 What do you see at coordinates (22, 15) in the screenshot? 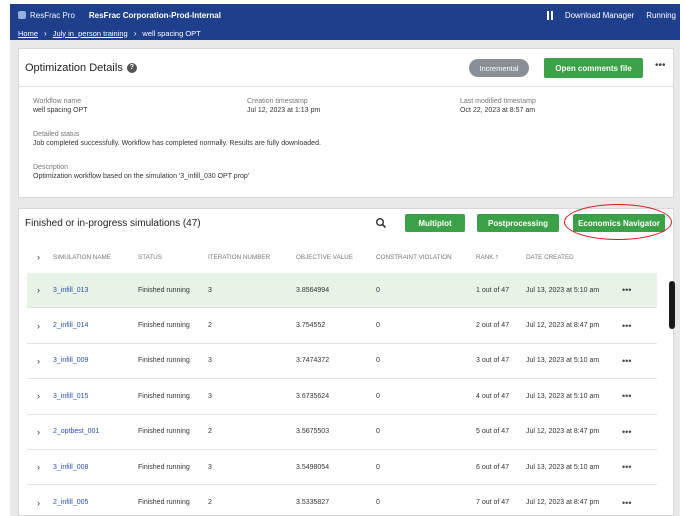
I see `logo-icon` at bounding box center [22, 15].